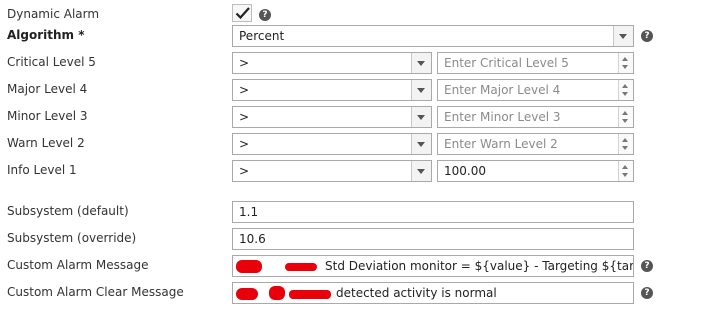 This screenshot has width=705, height=332. What do you see at coordinates (535, 171) in the screenshot?
I see `info-level-input: 100.00` at bounding box center [535, 171].